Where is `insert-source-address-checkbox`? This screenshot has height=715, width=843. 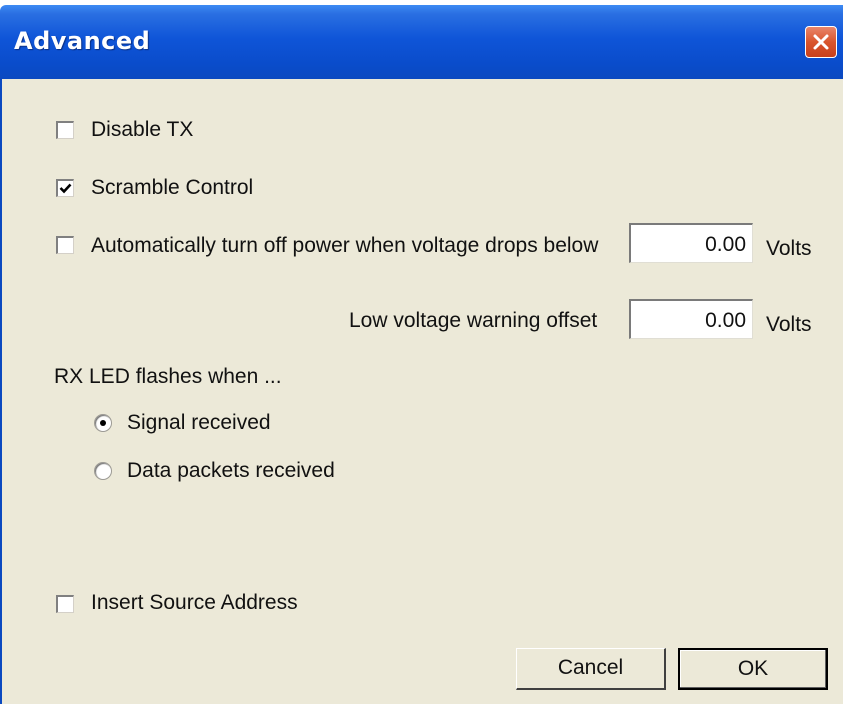
insert-source-address-checkbox is located at coordinates (65, 604).